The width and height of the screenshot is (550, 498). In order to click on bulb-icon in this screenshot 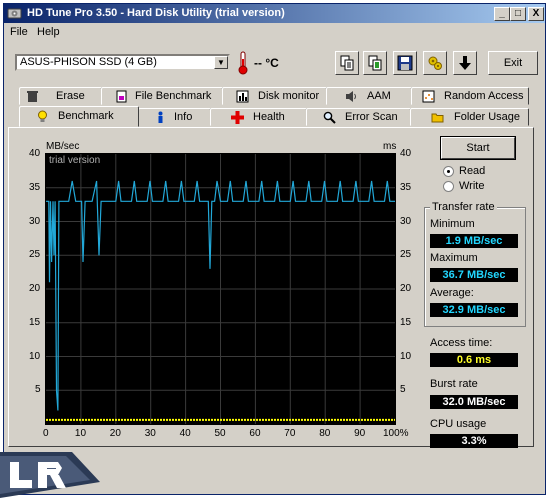, I will do `click(42, 116)`.